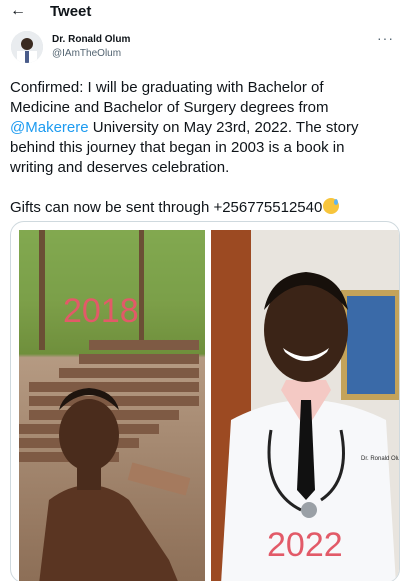  I want to click on mention-link: @Makerere, so click(49, 127).